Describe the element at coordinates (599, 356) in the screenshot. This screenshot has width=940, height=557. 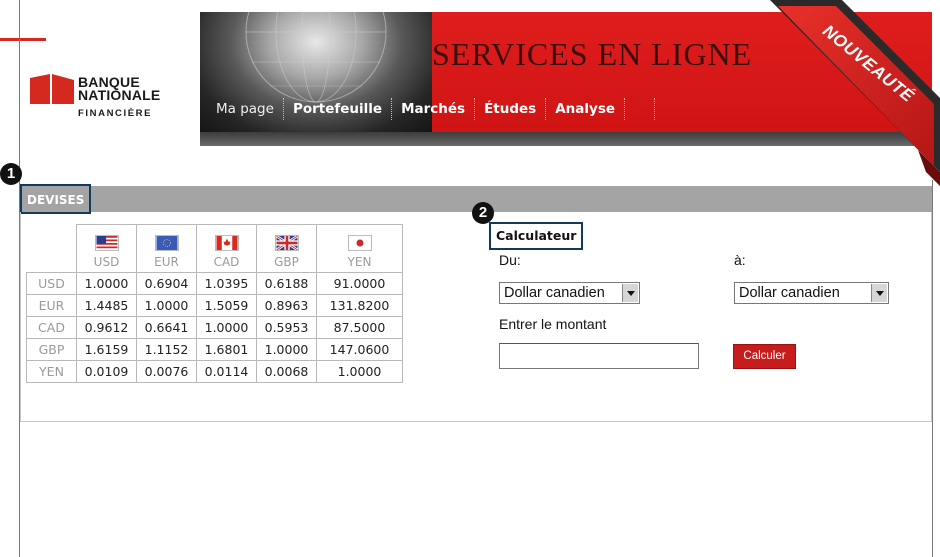
I see `amount-input` at that location.